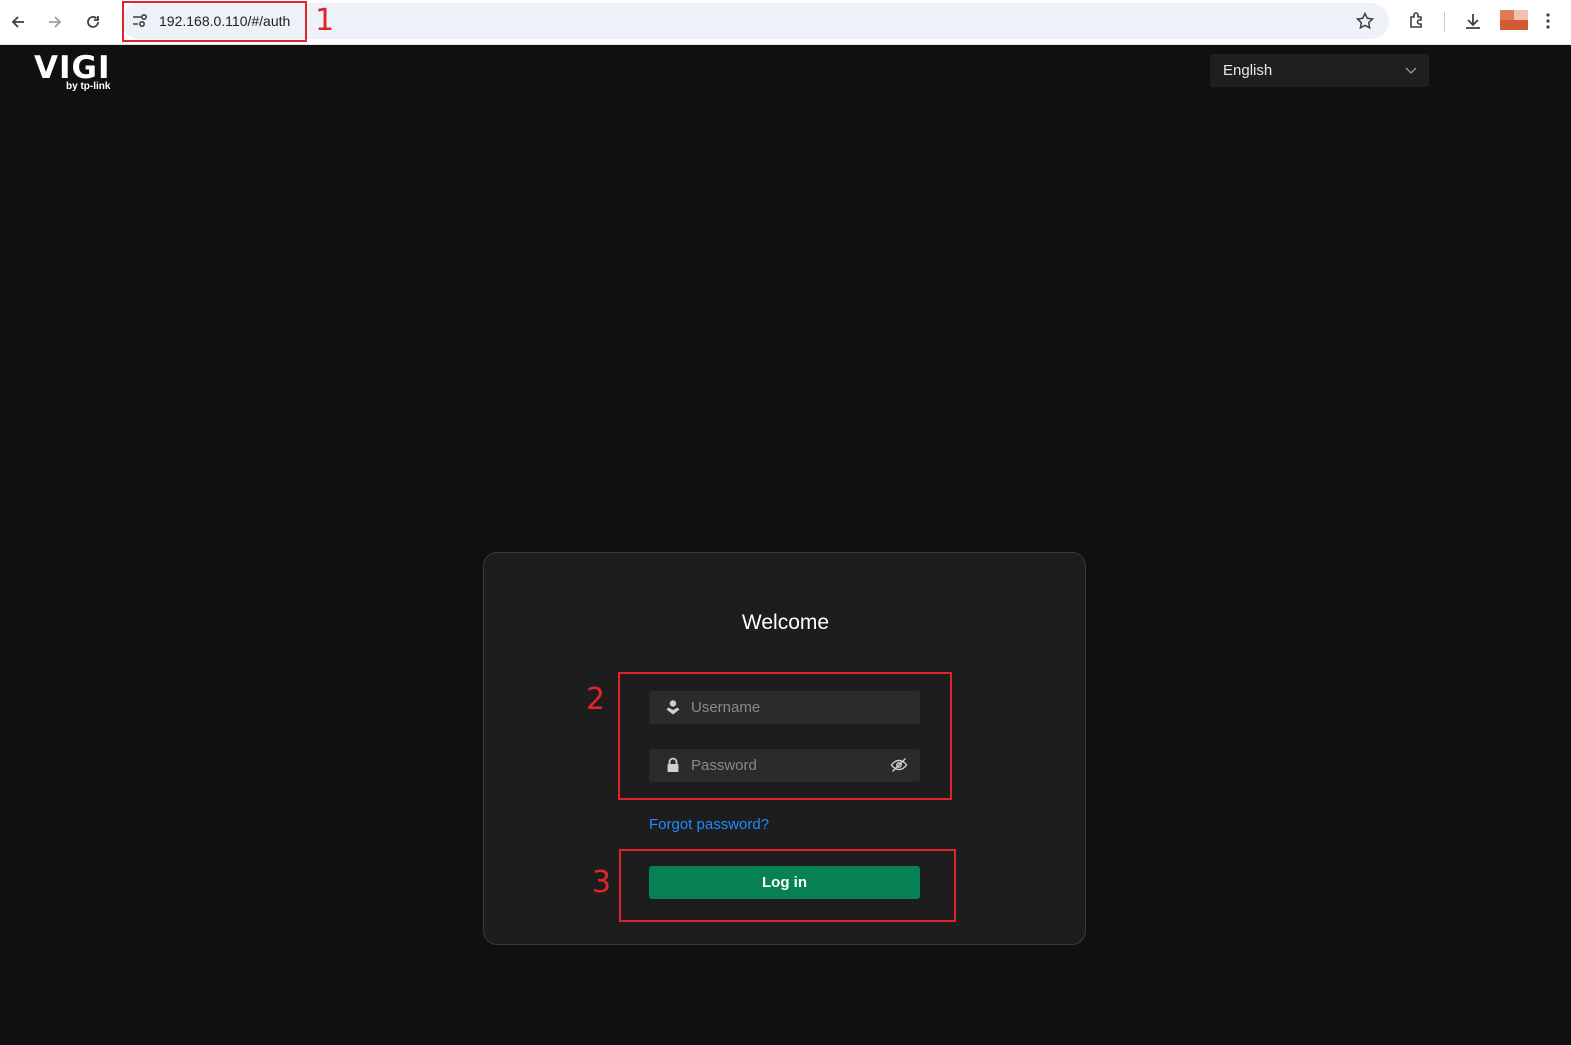 This screenshot has height=1045, width=1571. I want to click on toolbar-divider, so click(1444, 22).